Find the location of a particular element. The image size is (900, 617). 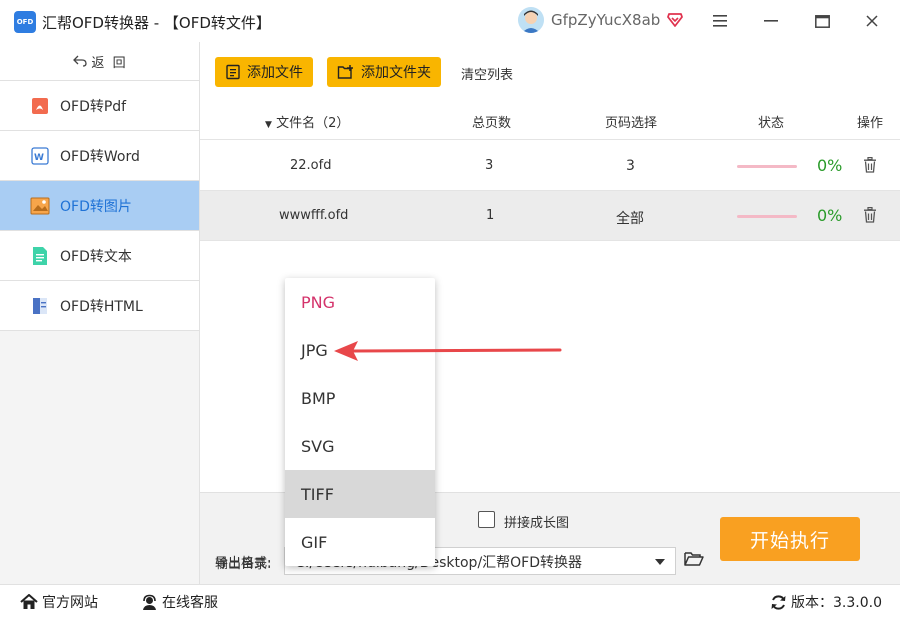

word-icon: W is located at coordinates (40, 156).